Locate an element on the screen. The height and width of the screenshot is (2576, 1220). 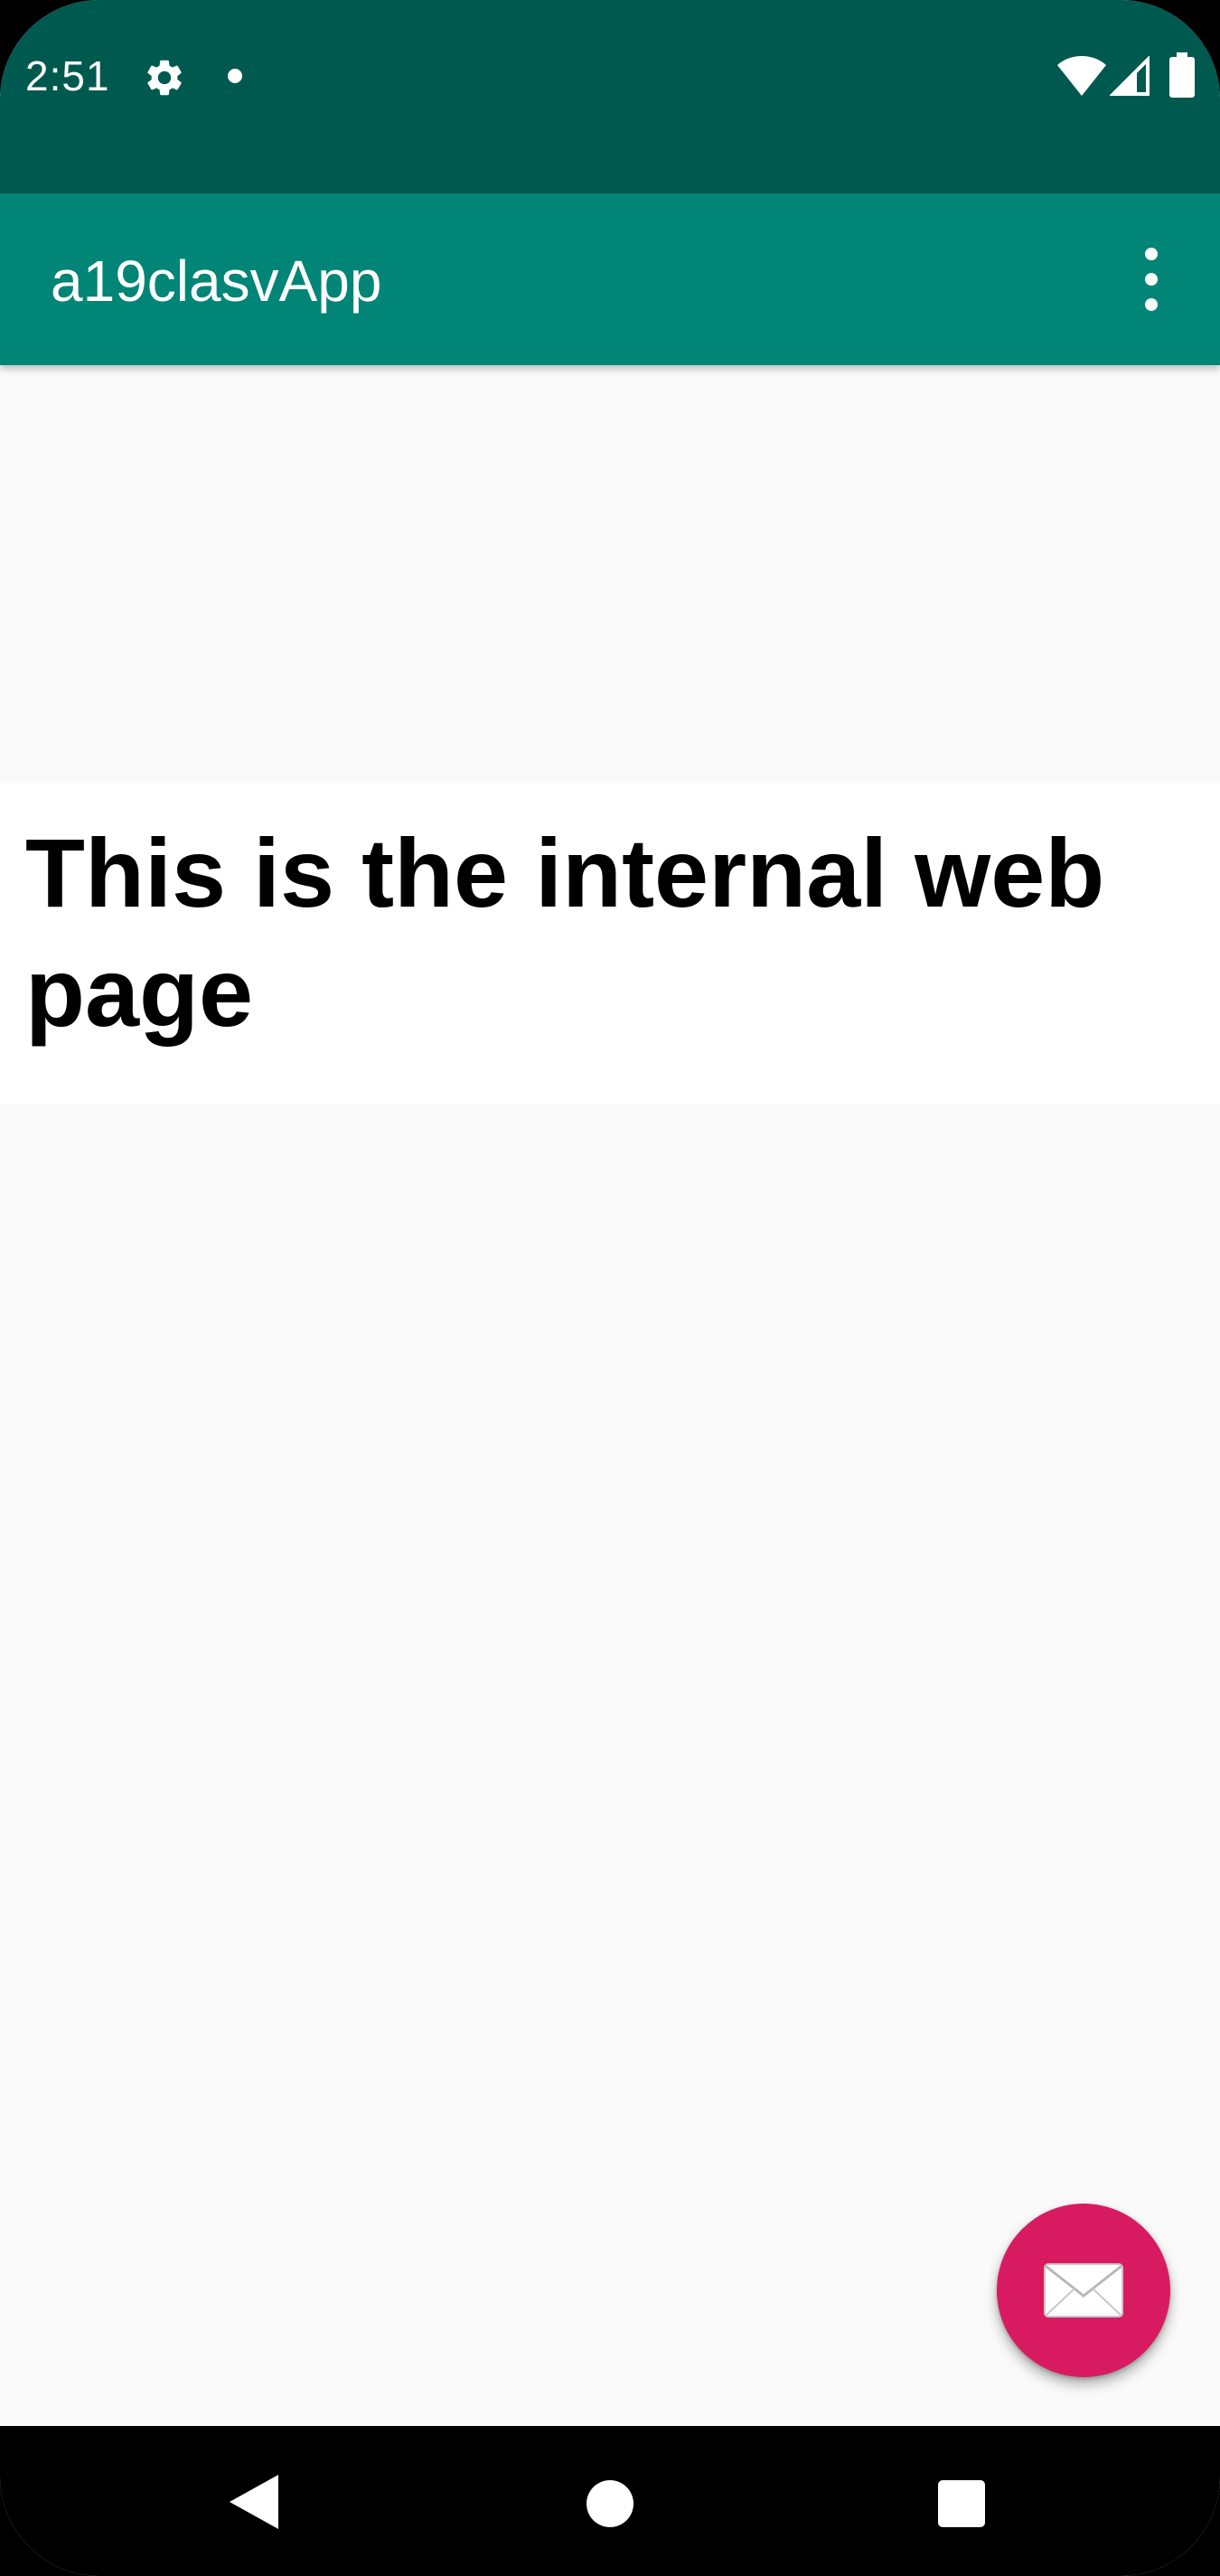
back-icon is located at coordinates (254, 2502).